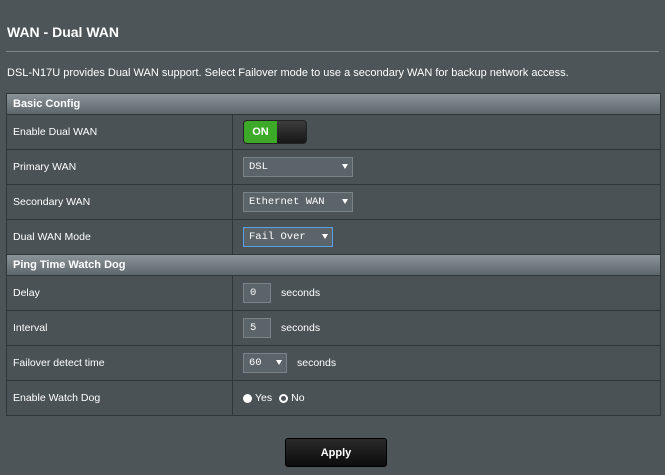  I want to click on interval-row: Interval 5 seconds, so click(333, 328).